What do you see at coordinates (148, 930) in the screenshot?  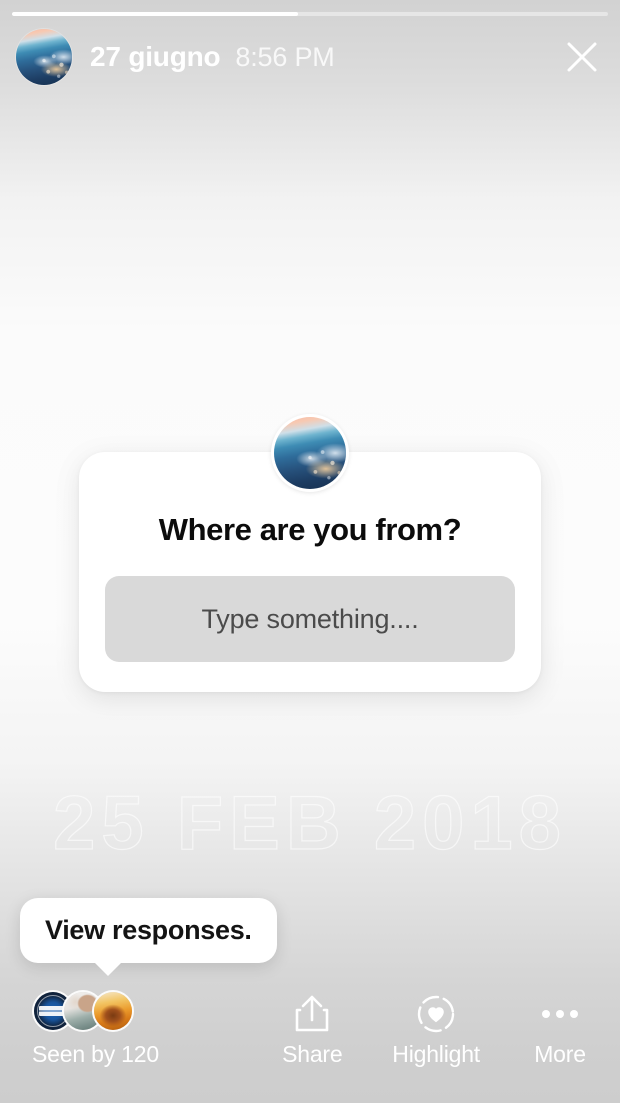 I see `view-responses-label: View responses.` at bounding box center [148, 930].